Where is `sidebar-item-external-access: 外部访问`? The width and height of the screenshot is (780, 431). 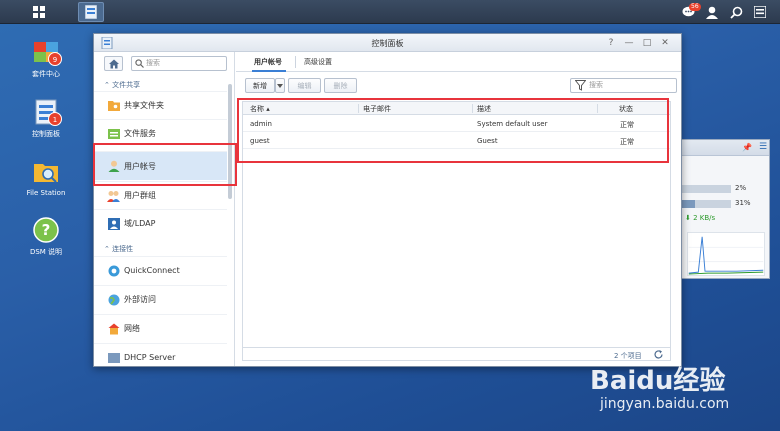
sidebar-item-external-access: 外部访问 is located at coordinates (160, 299).